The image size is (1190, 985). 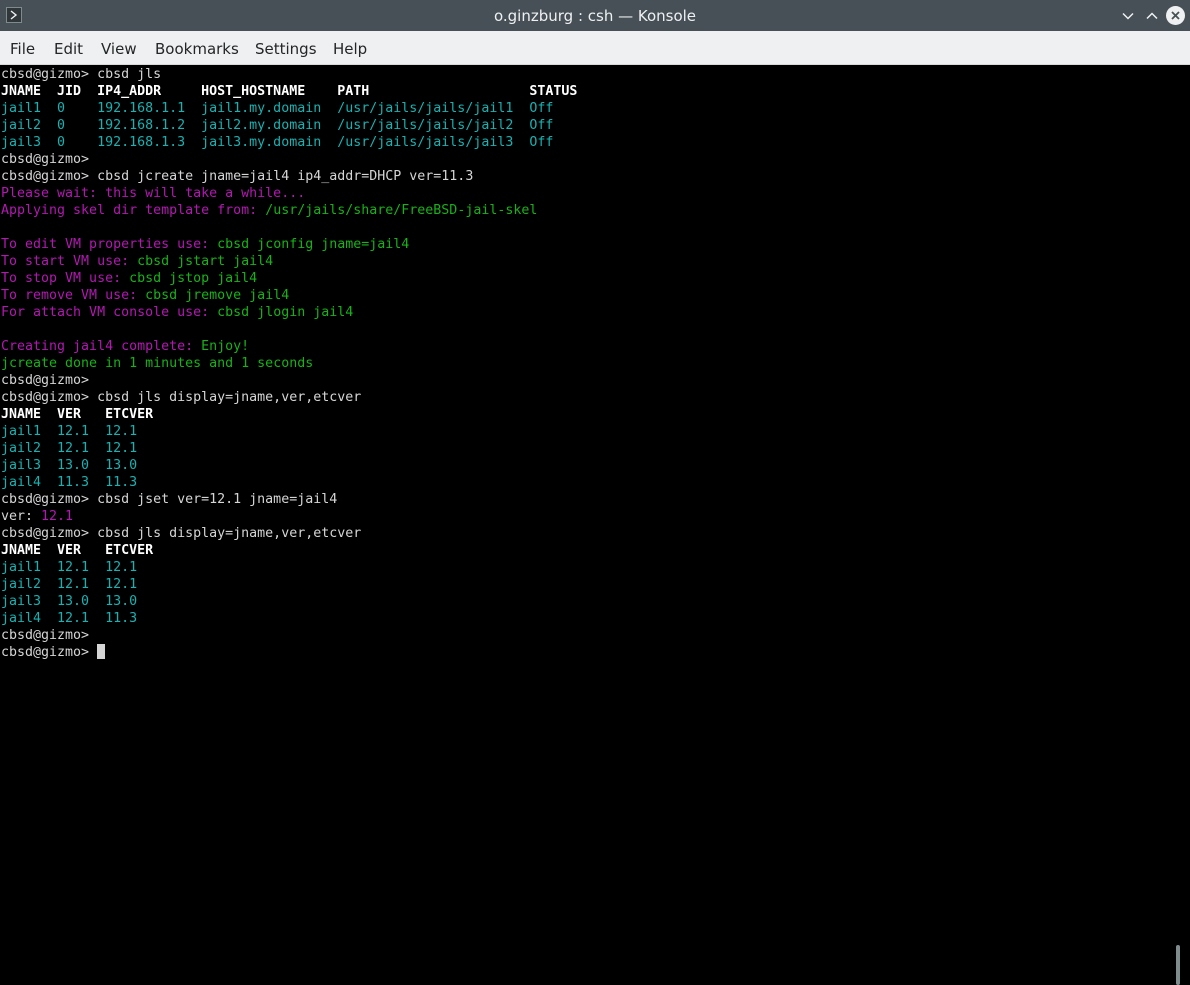 I want to click on menu-bar: File Edit View Bookmarks Settings Help, so click(x=595, y=48).